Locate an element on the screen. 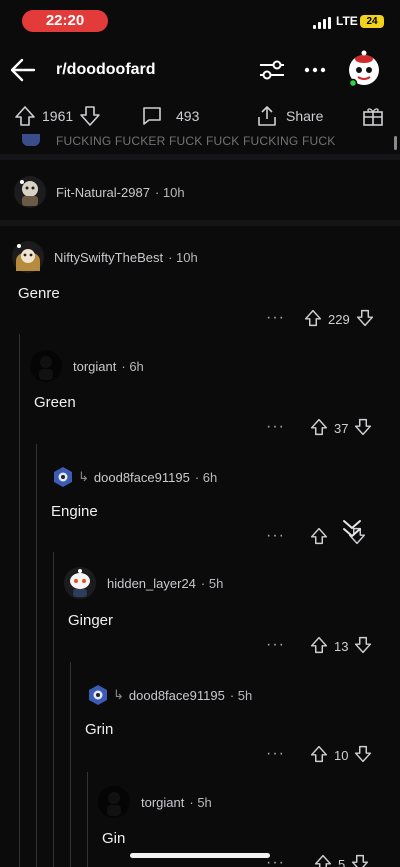 This screenshot has width=400, height=867. comments-button: 493 is located at coordinates (170, 116).